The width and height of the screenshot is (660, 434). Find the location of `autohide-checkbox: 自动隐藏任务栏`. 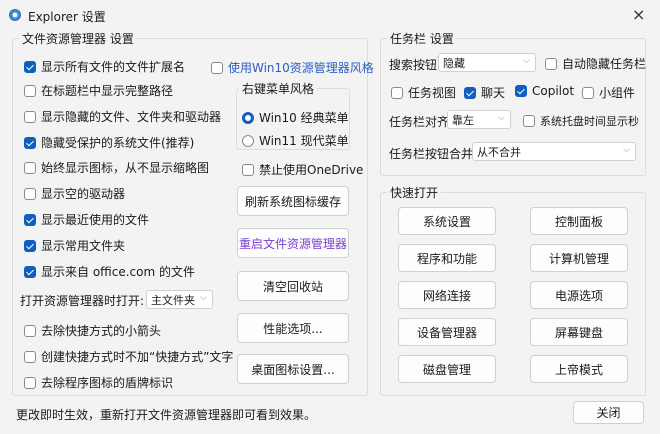

autohide-checkbox: 自动隐藏任务栏 is located at coordinates (595, 63).